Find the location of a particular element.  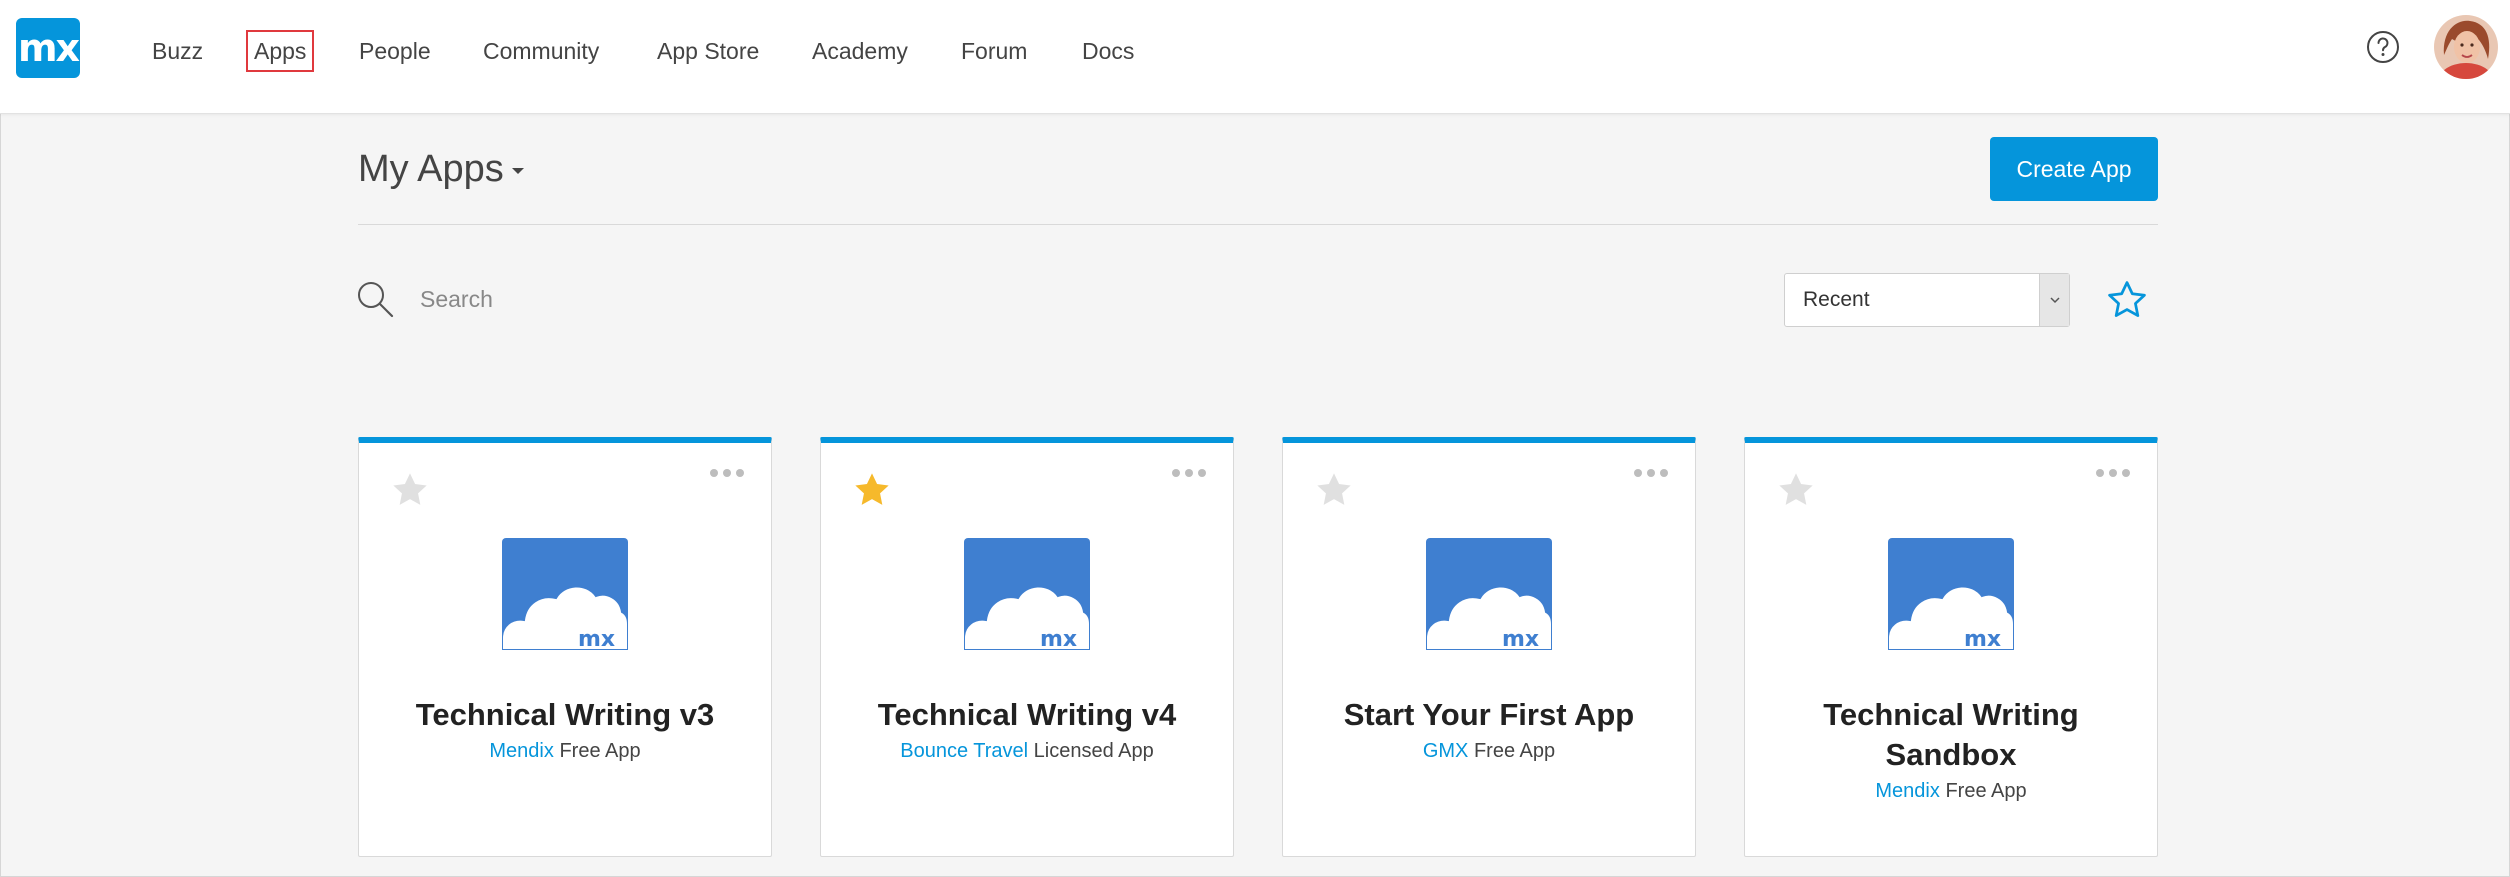

nav-item-academy: Academy is located at coordinates (860, 51).